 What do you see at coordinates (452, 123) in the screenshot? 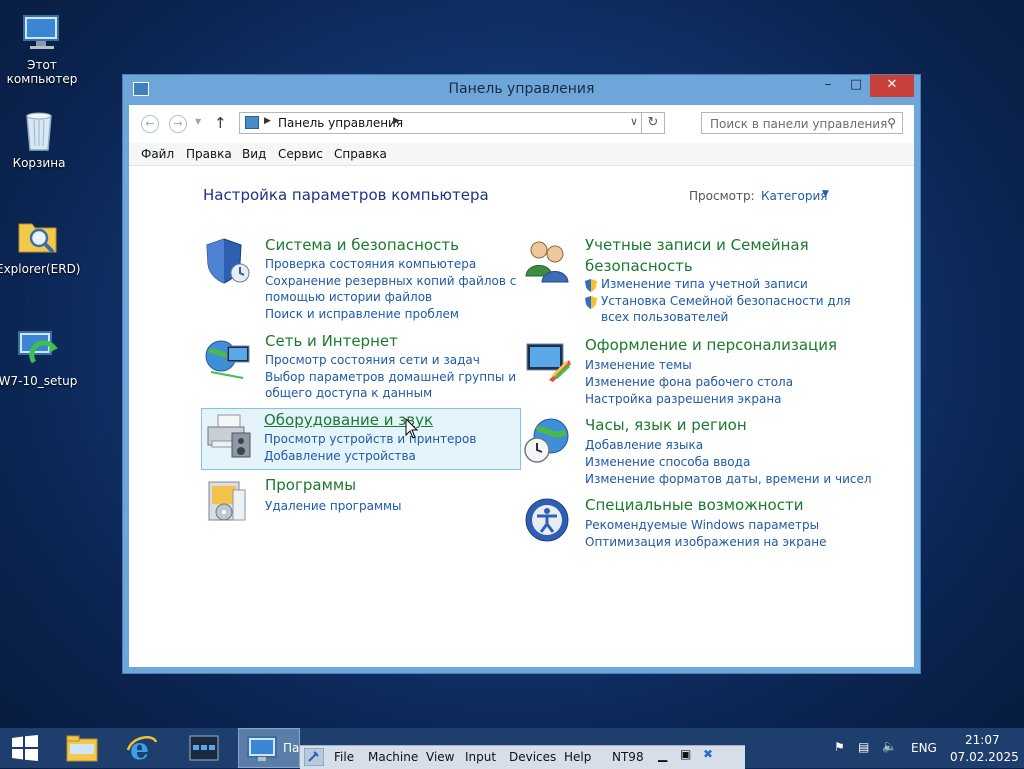
I see `address-bar: ▶ Панель управления ▶ ∨ ↻` at bounding box center [452, 123].